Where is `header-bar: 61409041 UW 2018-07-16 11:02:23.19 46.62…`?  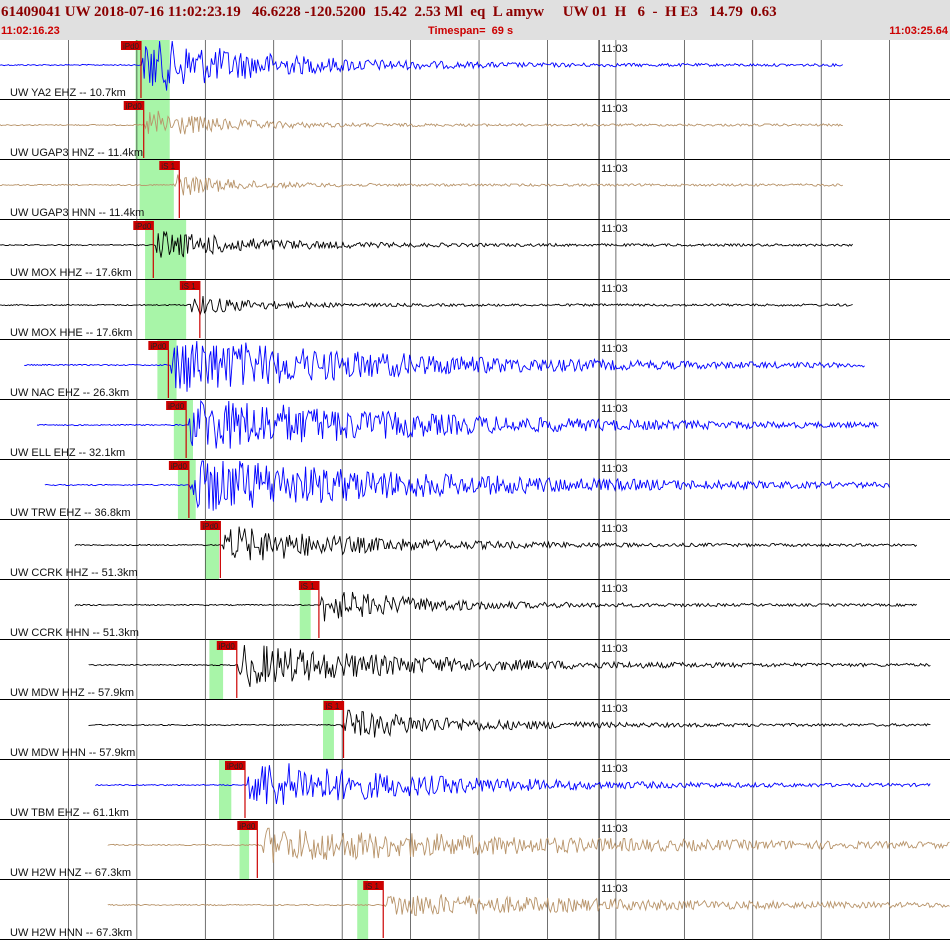 header-bar: 61409041 UW 2018-07-16 11:02:23.19 46.62… is located at coordinates (475, 20).